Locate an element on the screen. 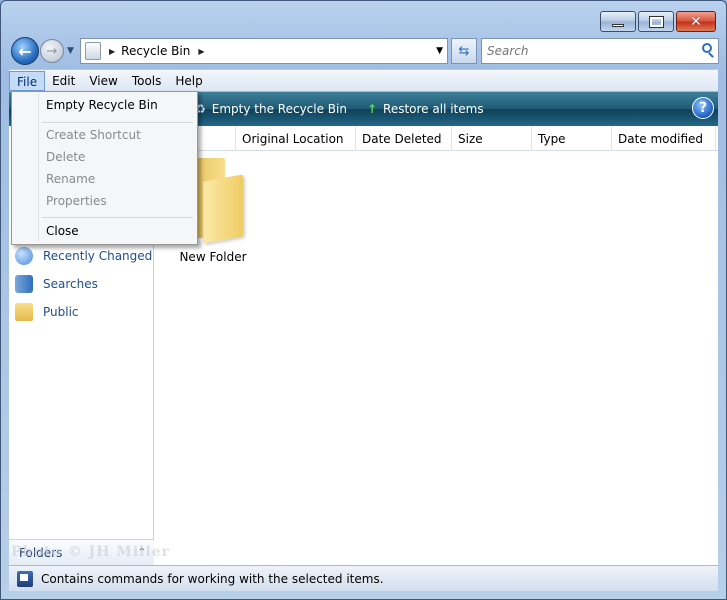  breadcrumb-recycle-bin: Recycle Bin is located at coordinates (155, 51).